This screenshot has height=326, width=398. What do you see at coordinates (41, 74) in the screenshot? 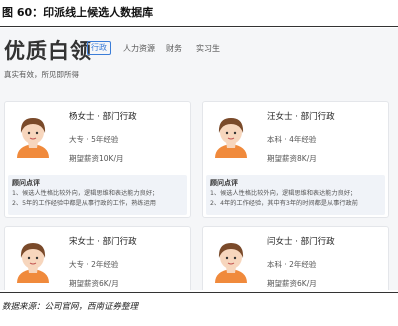
I see `tagline: 真实有效，所见即所得` at bounding box center [41, 74].